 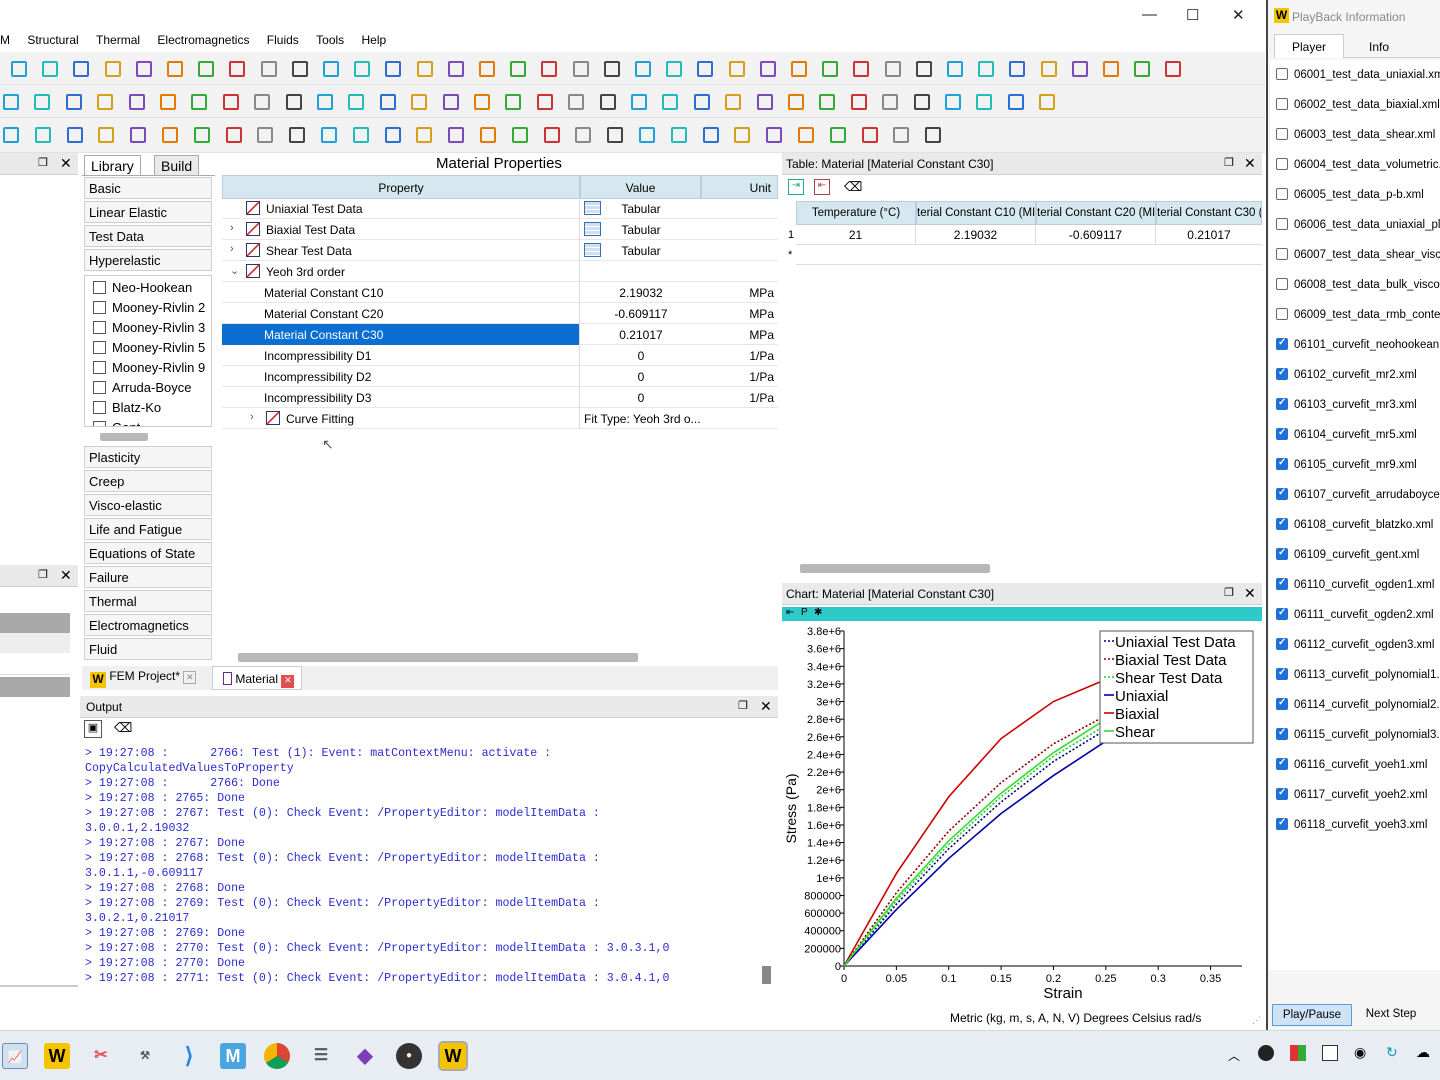 What do you see at coordinates (8, 38) in the screenshot?
I see `menu-item-m: M` at bounding box center [8, 38].